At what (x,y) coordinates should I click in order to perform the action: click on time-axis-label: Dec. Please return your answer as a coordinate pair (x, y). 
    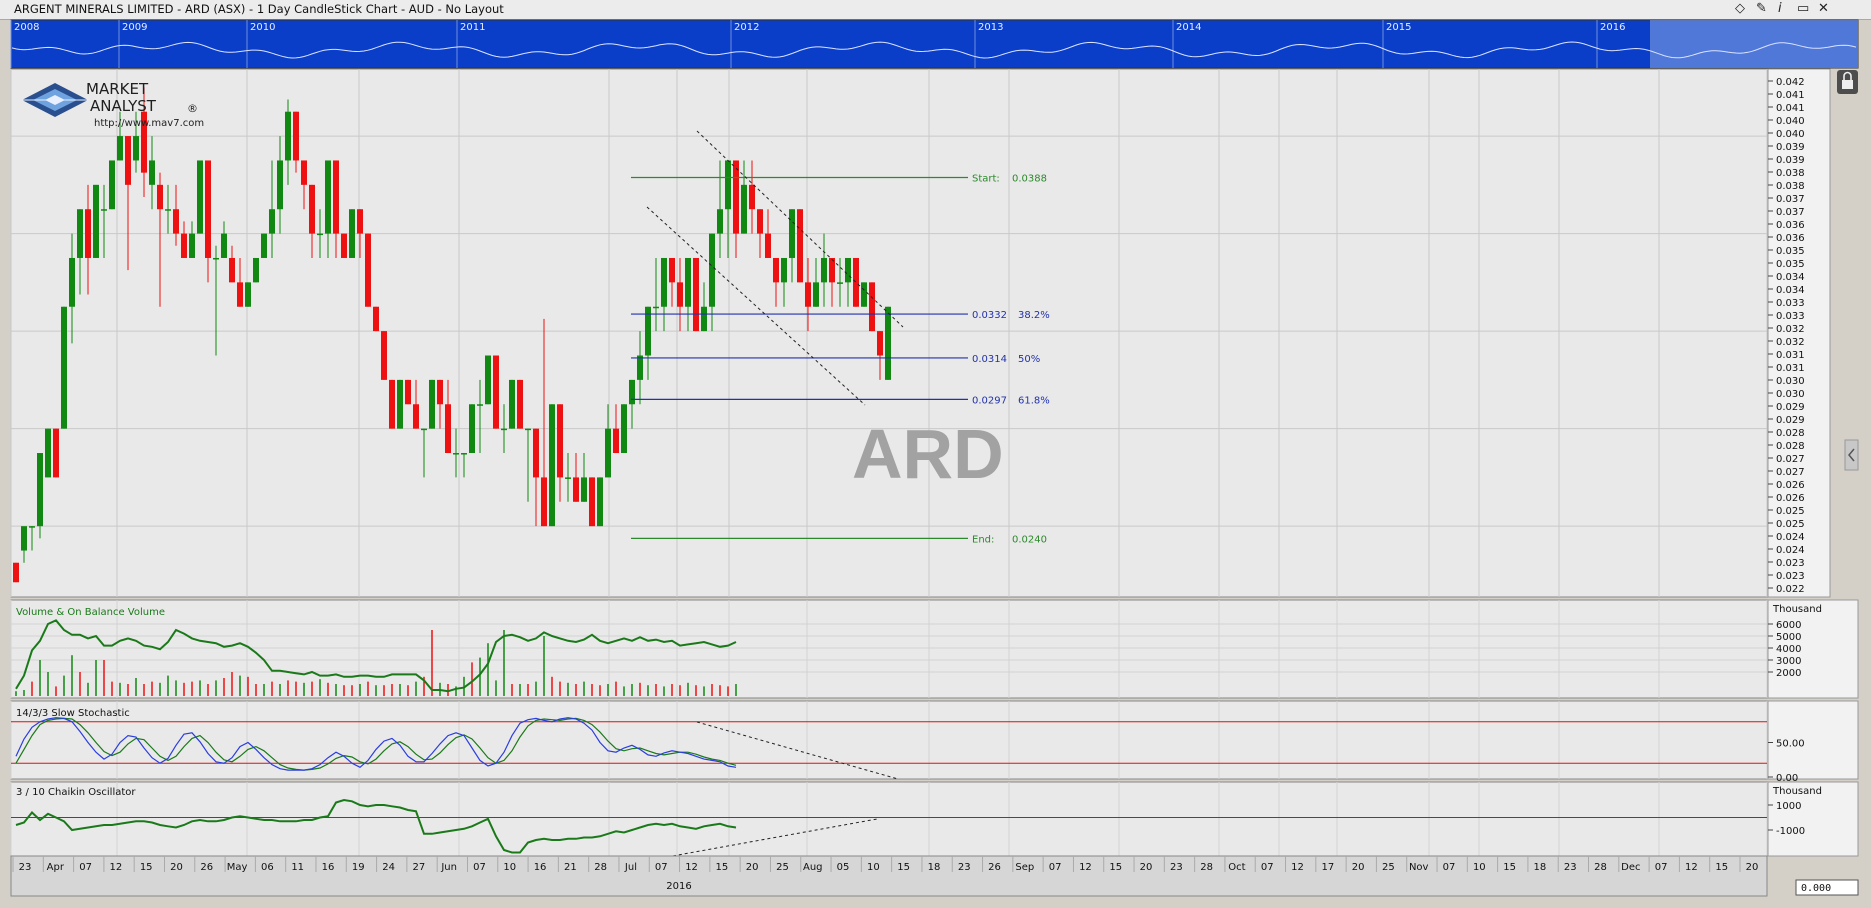
    Looking at the image, I should click on (1630, 867).